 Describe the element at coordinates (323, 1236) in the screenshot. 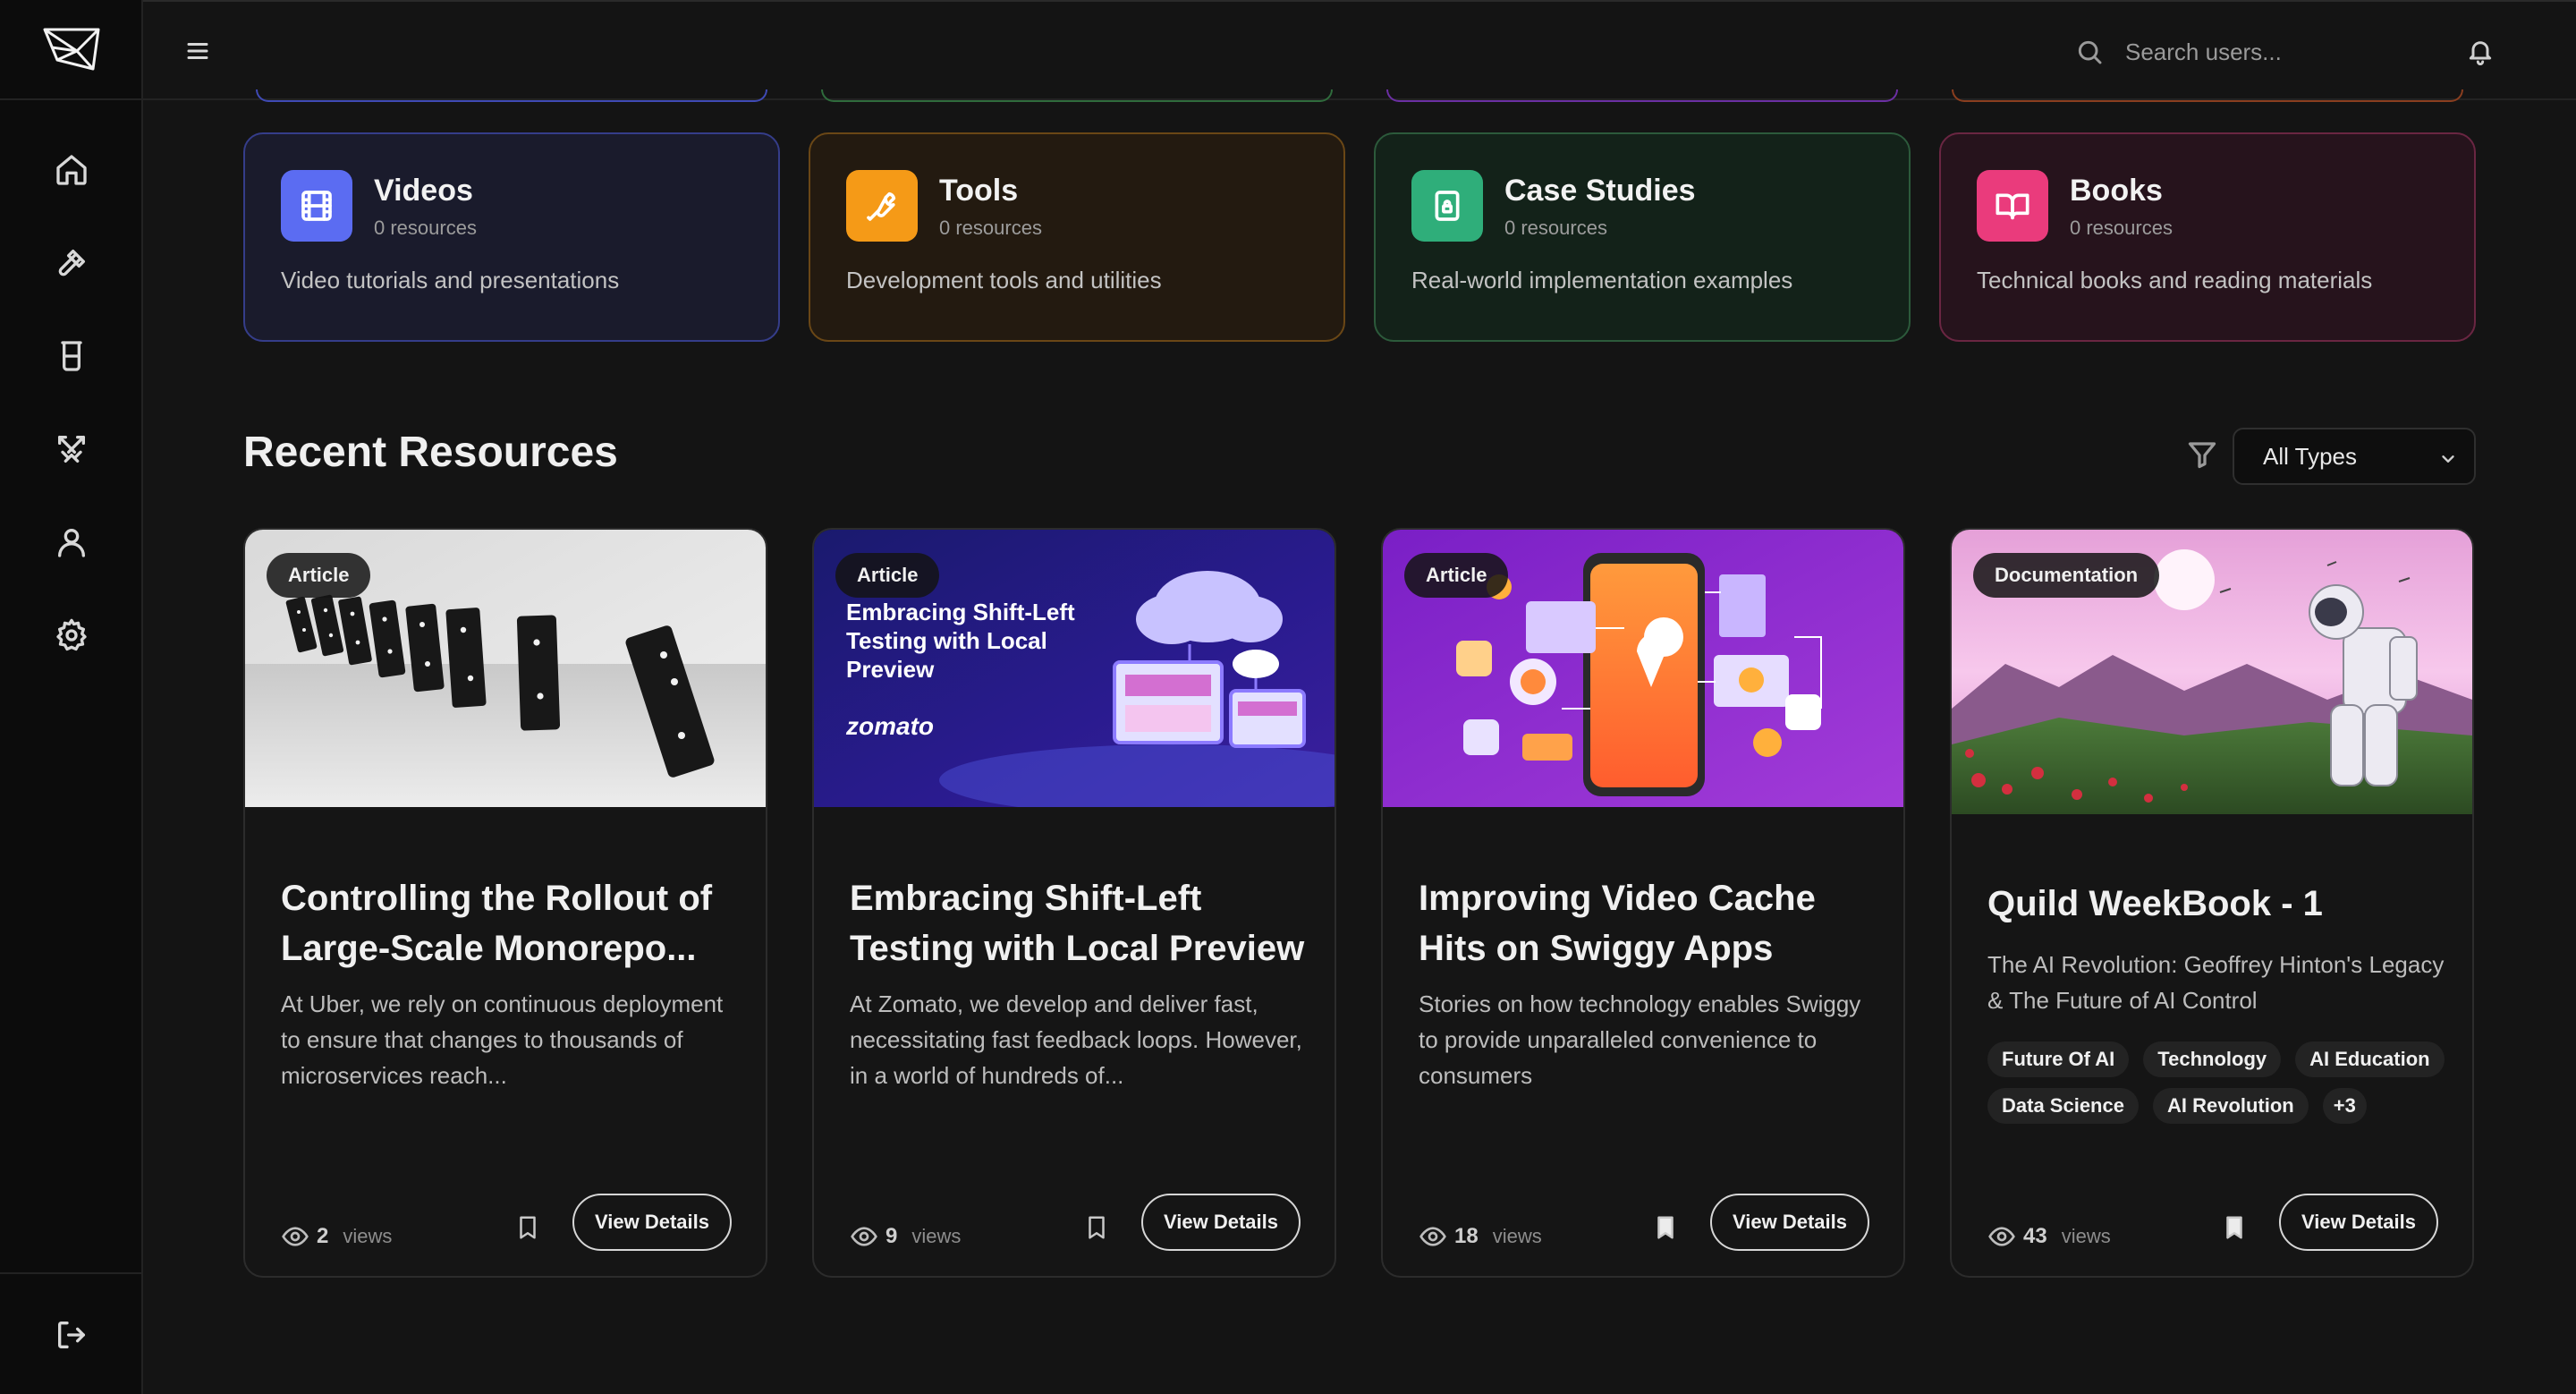

I see `view-count-value: 2` at that location.